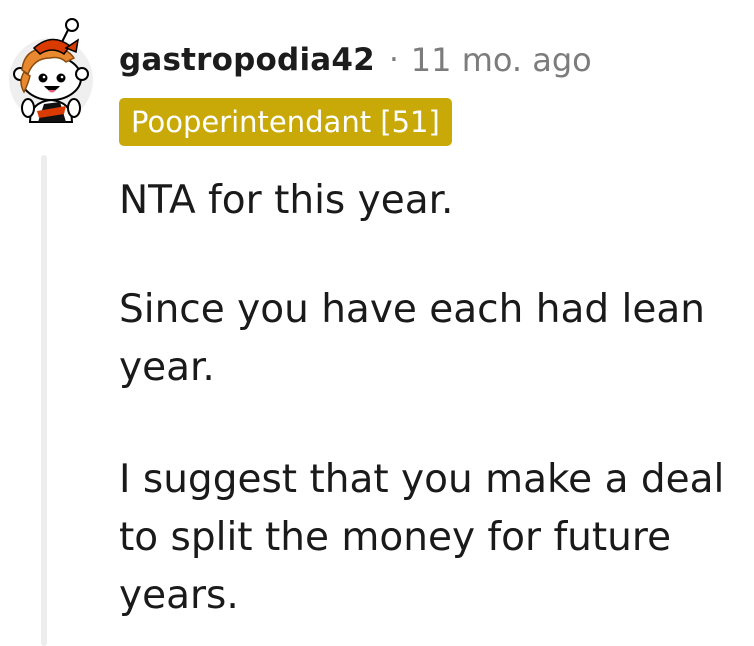 This screenshot has width=754, height=646. Describe the element at coordinates (285, 122) in the screenshot. I see `user-flair: Pooperintendant [51]` at that location.